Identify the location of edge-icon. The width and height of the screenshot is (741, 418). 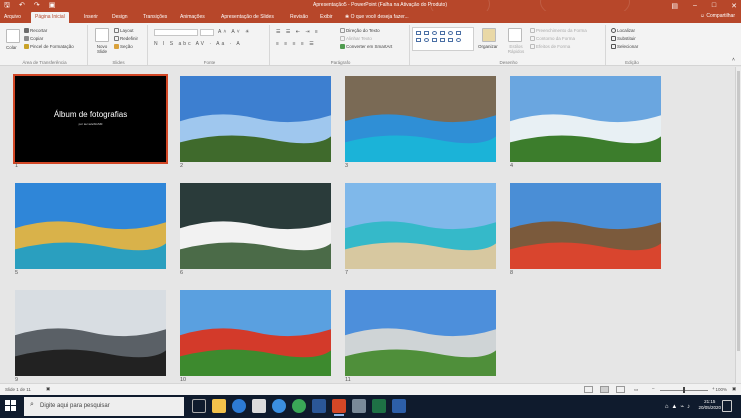
(239, 406).